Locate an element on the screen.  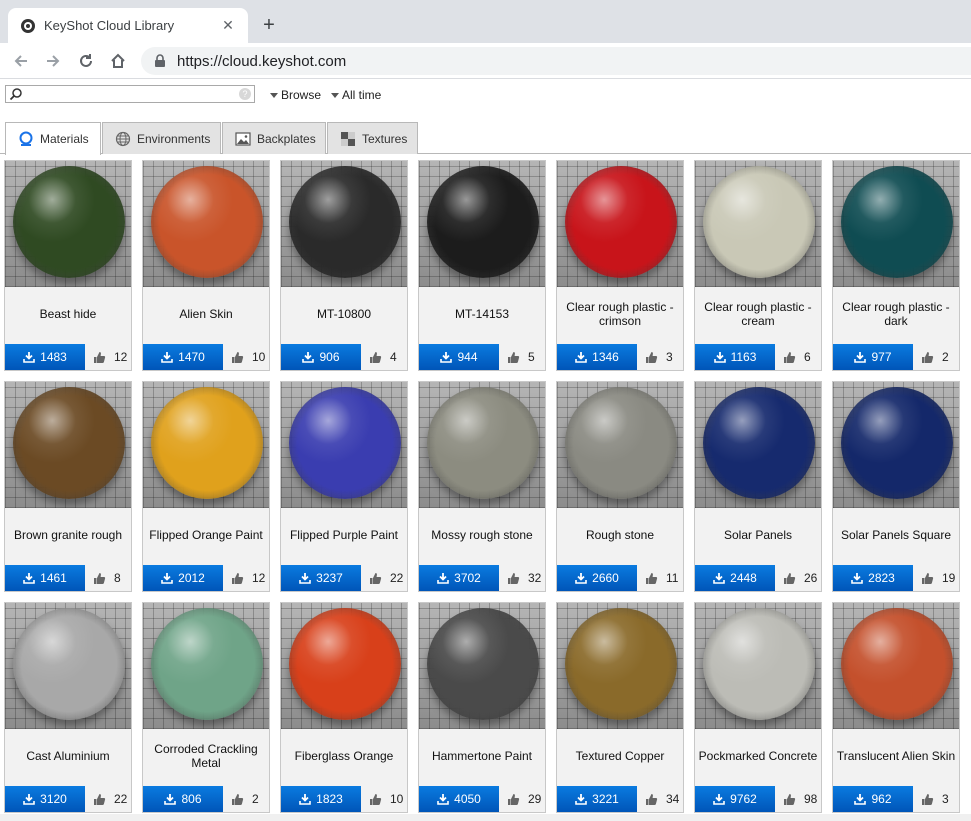
material-card: Brown granite rough 1461 8 is located at coordinates (68, 486).